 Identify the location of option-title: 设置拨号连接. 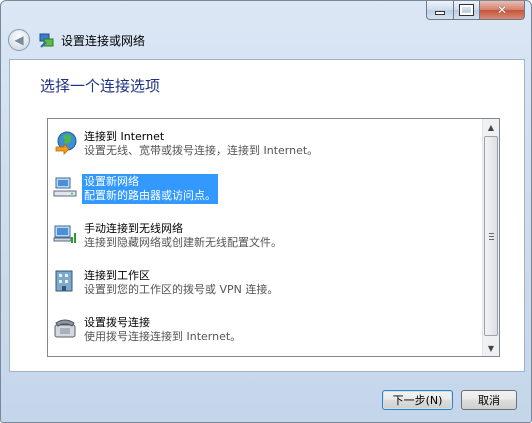
(117, 322).